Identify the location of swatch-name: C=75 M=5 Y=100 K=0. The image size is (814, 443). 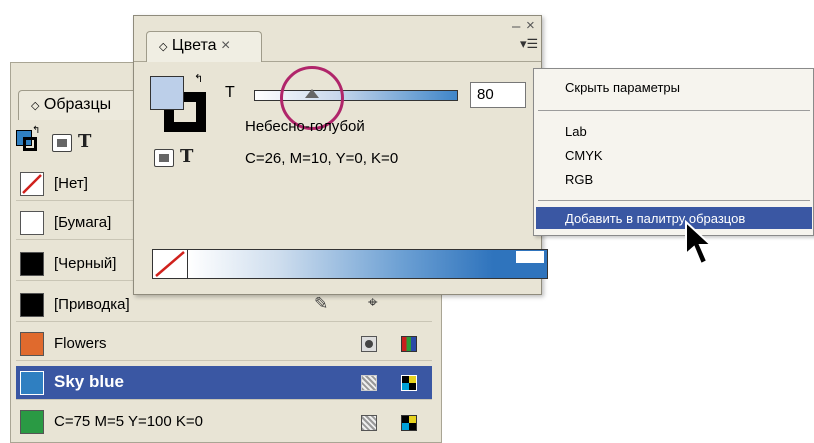
(129, 421).